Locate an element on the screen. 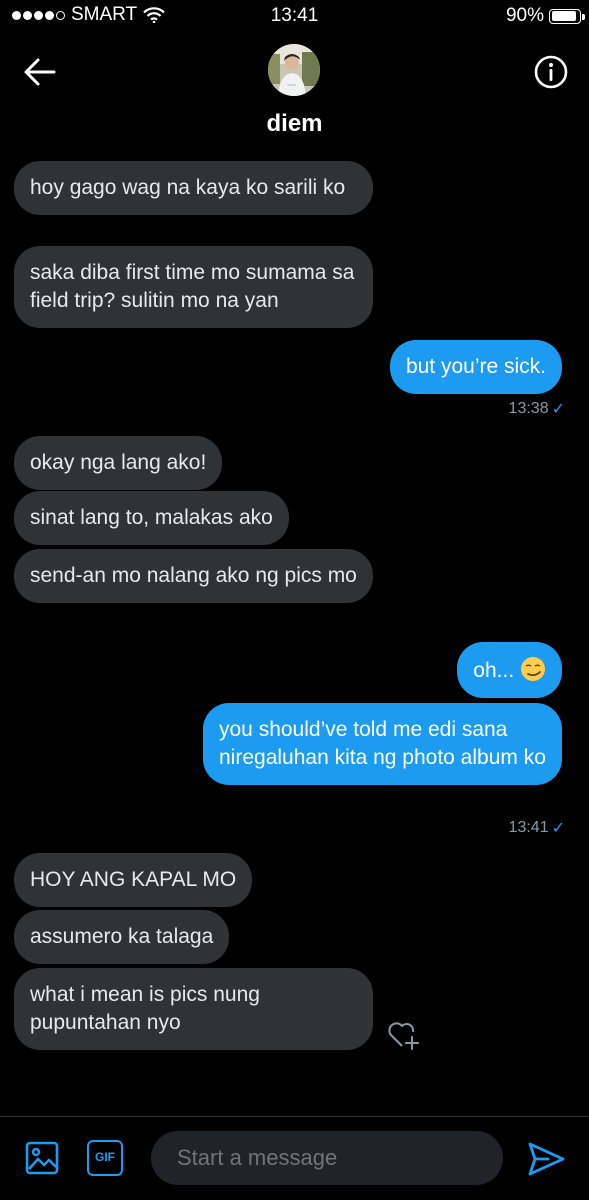 Image resolution: width=589 pixels, height=1200 pixels. battery-percent: 90% is located at coordinates (524, 15).